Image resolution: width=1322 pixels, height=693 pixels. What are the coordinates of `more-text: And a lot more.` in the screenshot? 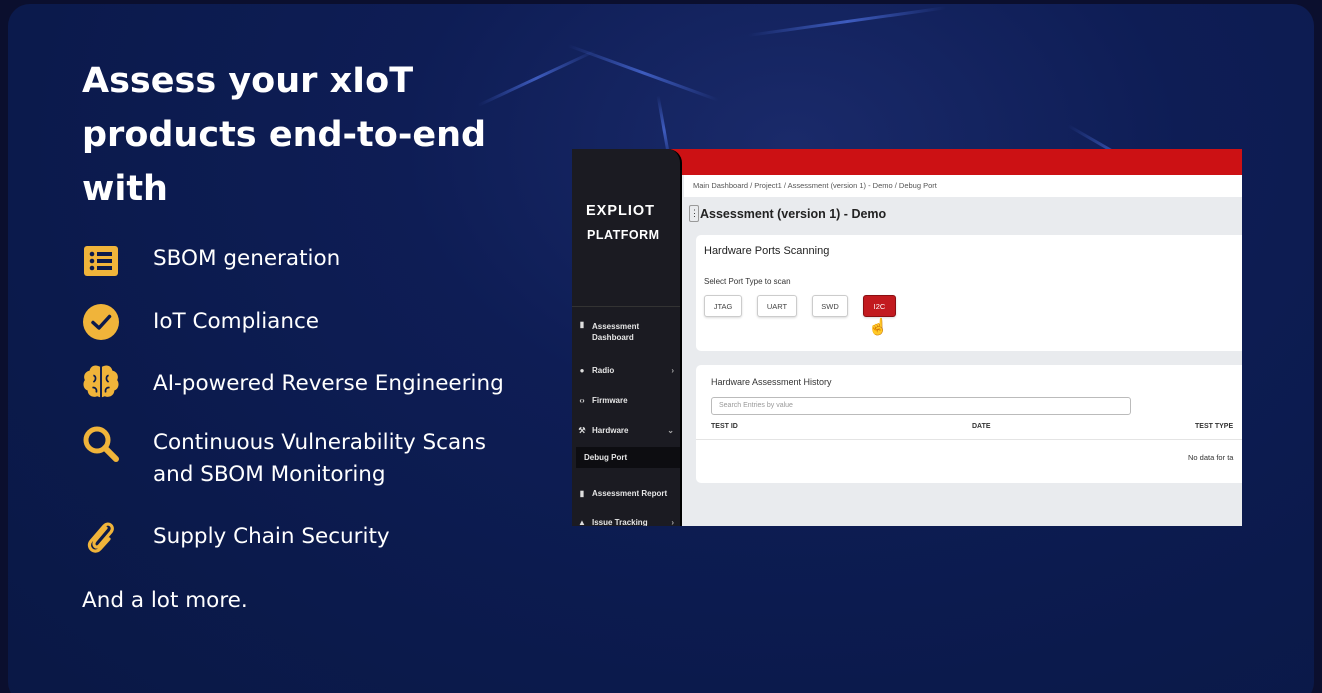 It's located at (165, 600).